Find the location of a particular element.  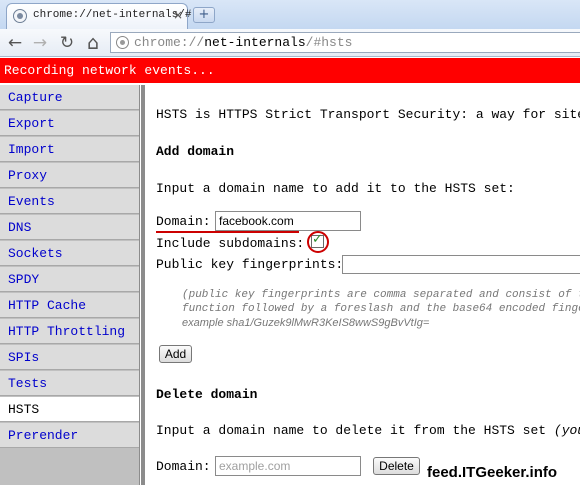

sidebar-item-export: Export is located at coordinates (69, 123).